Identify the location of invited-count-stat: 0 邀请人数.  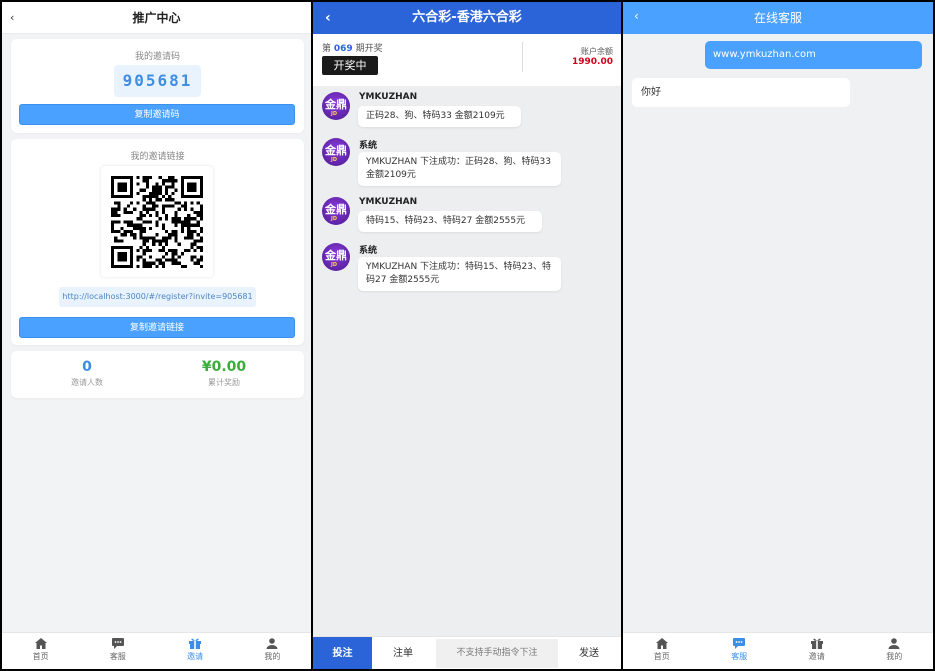
(87, 373).